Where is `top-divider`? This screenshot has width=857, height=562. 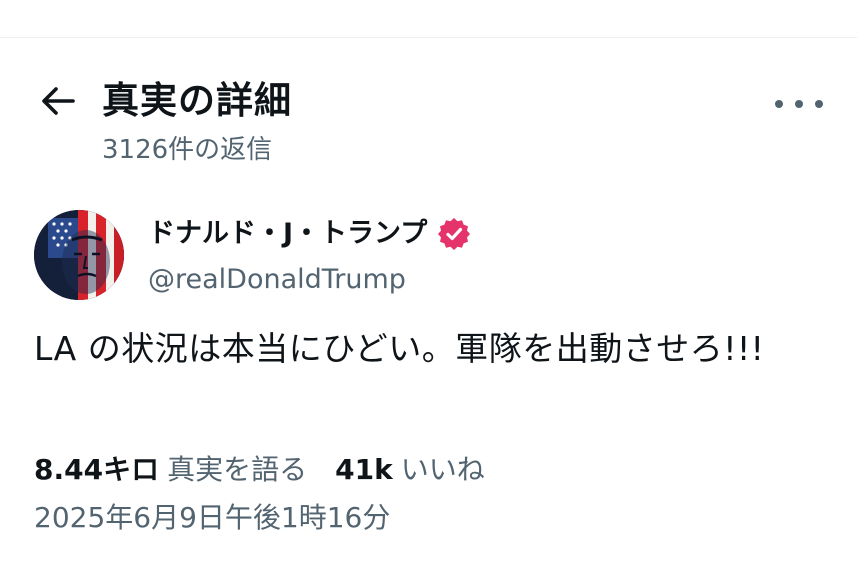 top-divider is located at coordinates (428, 37).